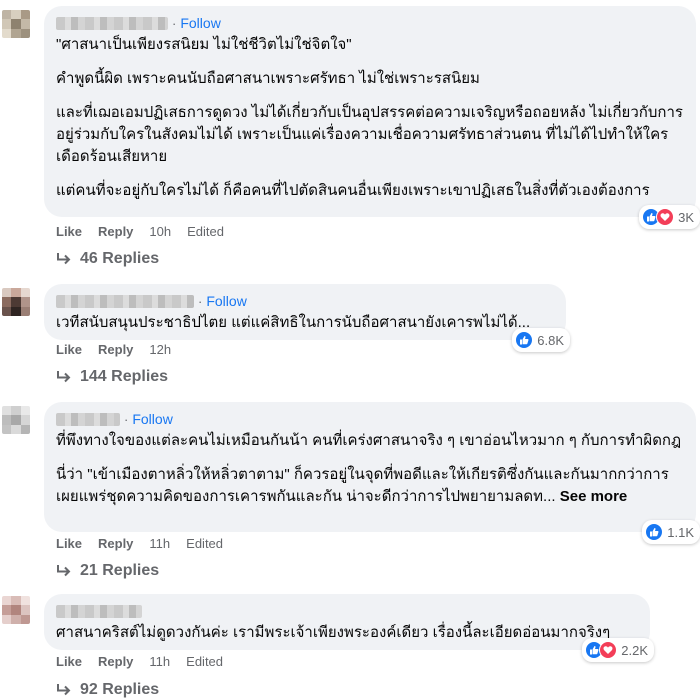 The width and height of the screenshot is (700, 700). What do you see at coordinates (686, 217) in the screenshot?
I see `reaction-count: 3K` at bounding box center [686, 217].